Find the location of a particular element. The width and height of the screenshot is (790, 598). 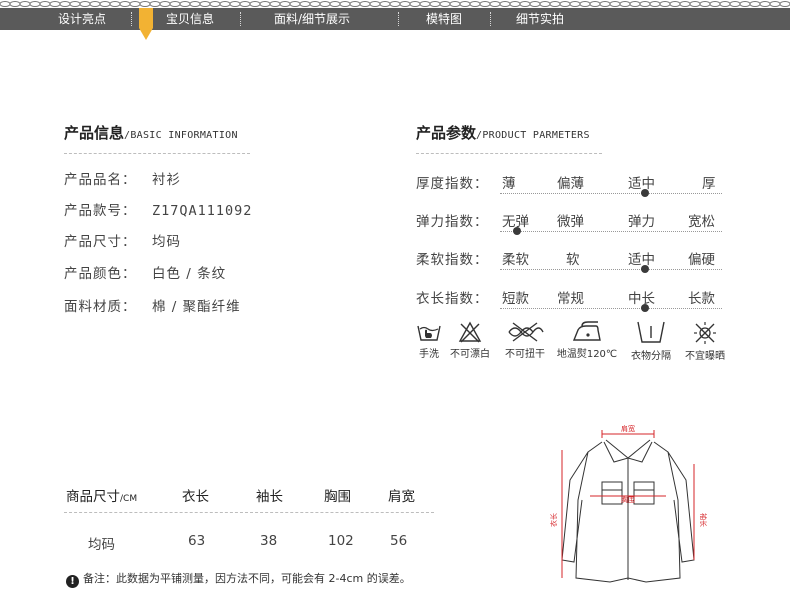

param-label: 弹力指数： is located at coordinates (452, 222).